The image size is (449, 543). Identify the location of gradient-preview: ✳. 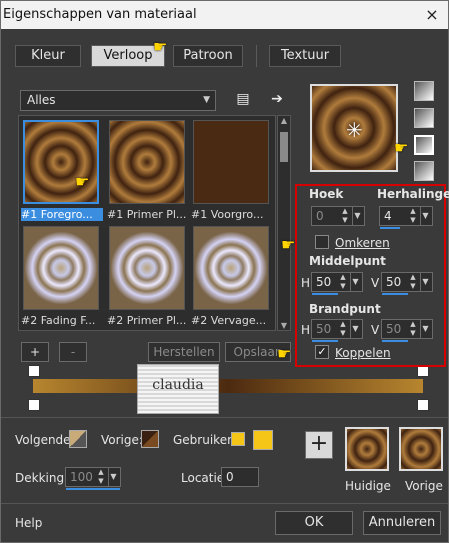
(354, 128).